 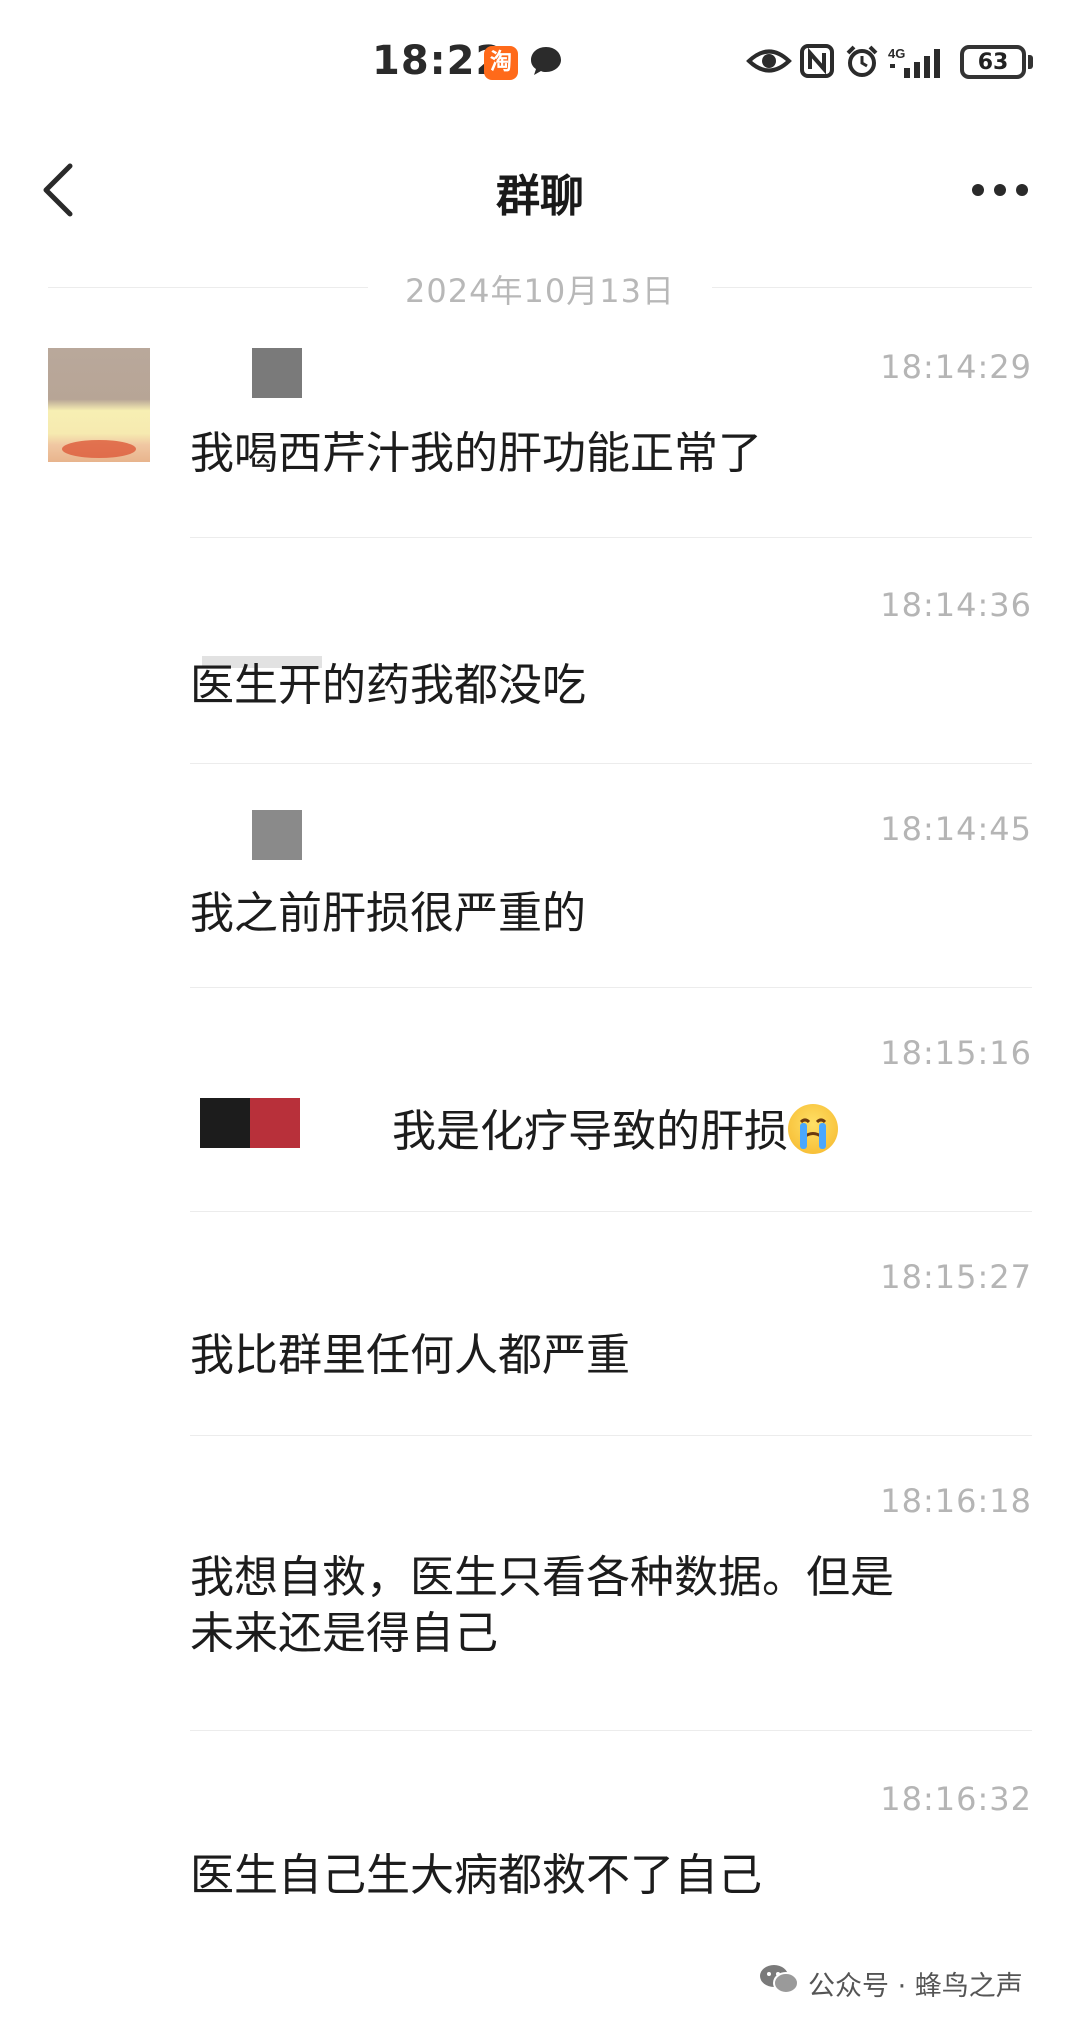 I want to click on status-bar: 18:22 淘 4G 63, so click(x=540, y=65).